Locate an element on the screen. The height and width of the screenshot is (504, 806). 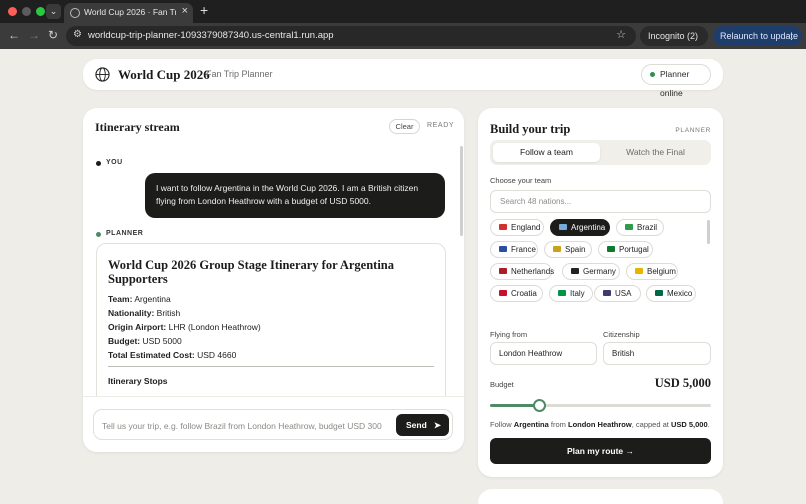
tab-watch-final: Watch the Final is located at coordinates (655, 152).